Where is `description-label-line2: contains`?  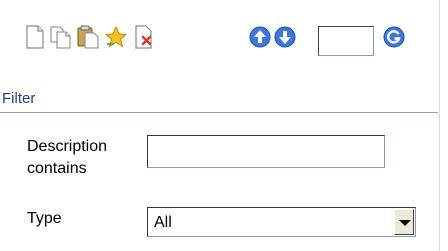 description-label-line2: contains is located at coordinates (57, 168).